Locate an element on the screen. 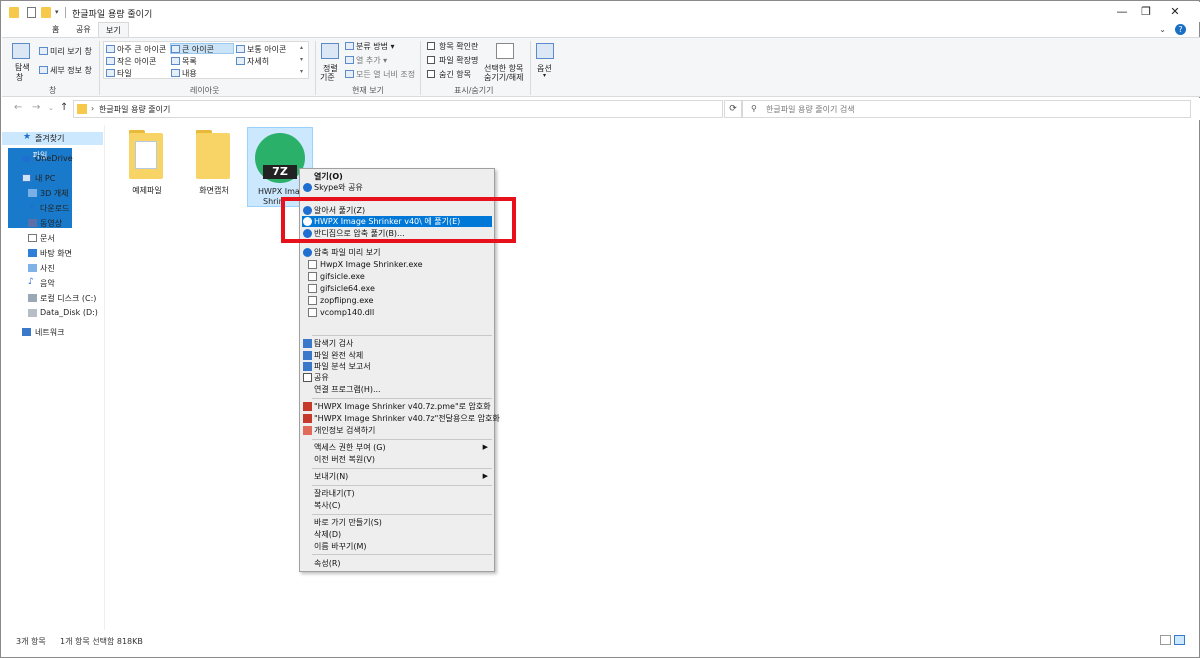  menu-item-archive-file: vcomp140.dll is located at coordinates (397, 312).